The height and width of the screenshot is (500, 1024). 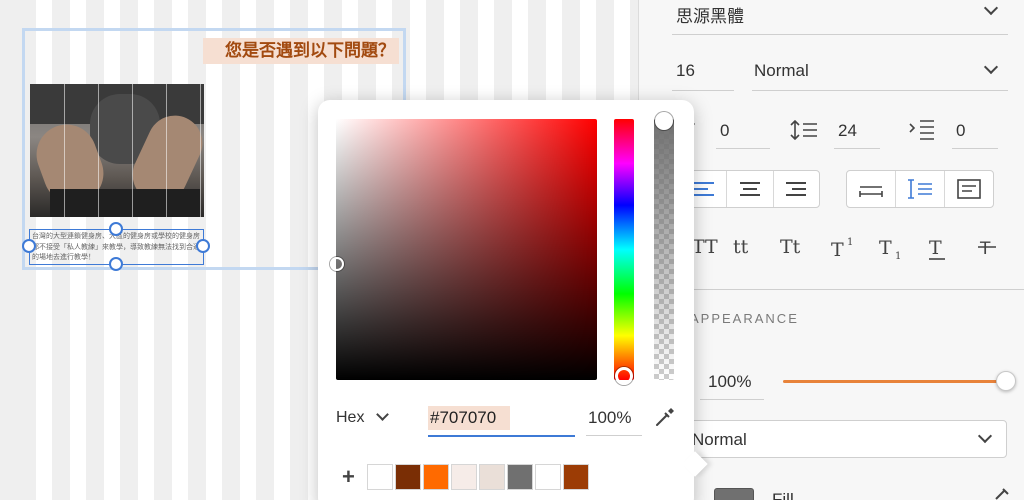 I want to click on auto-height-button, so click(x=920, y=189).